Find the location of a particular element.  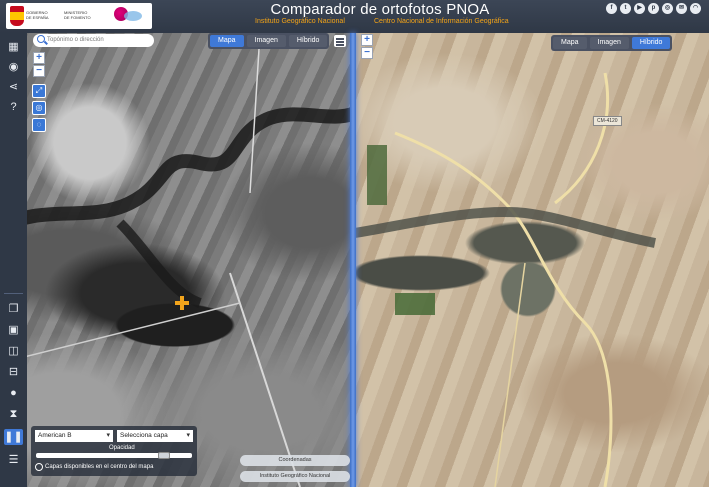

social-links: f t ▶ p ◎ ✉ ◠ is located at coordinates (653, 8).